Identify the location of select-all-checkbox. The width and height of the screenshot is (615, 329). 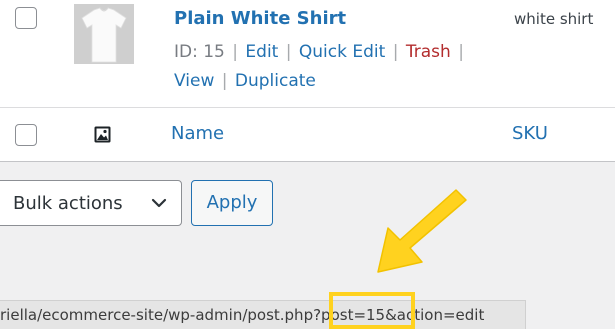
(26, 135).